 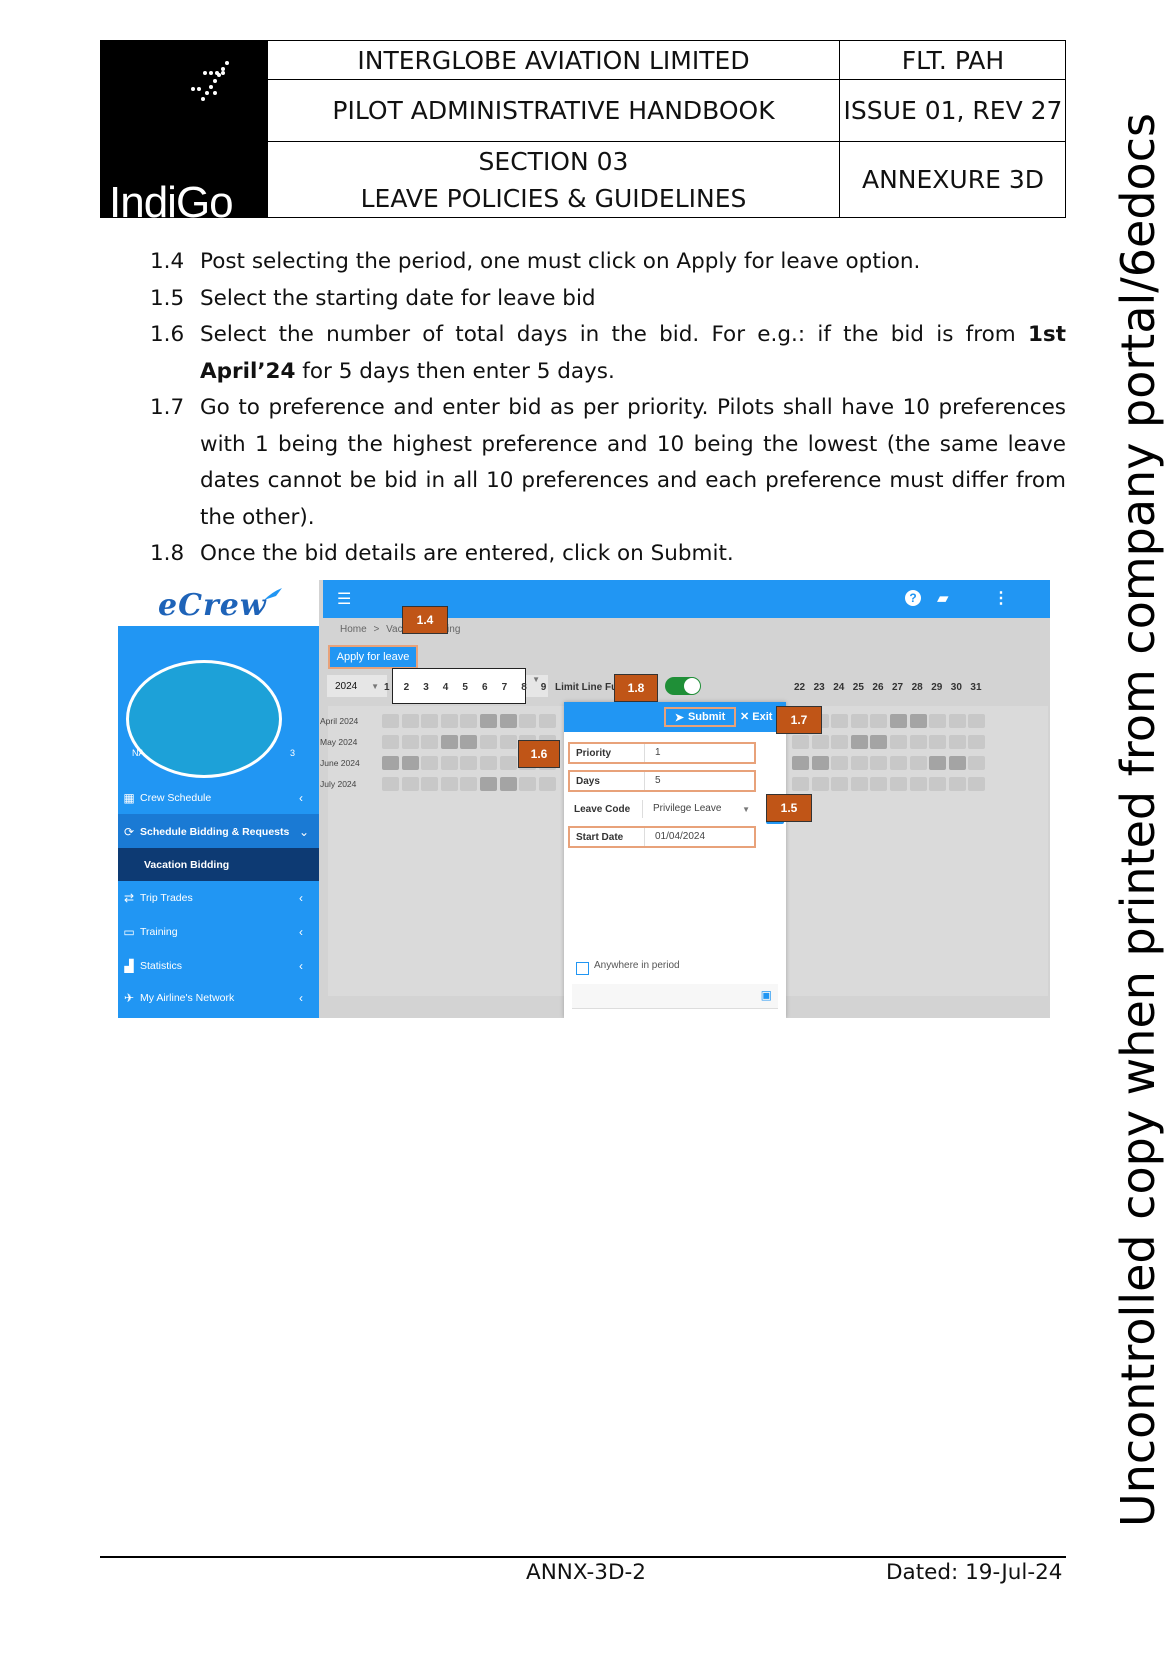 I want to click on day-number: 7, so click(x=504, y=687).